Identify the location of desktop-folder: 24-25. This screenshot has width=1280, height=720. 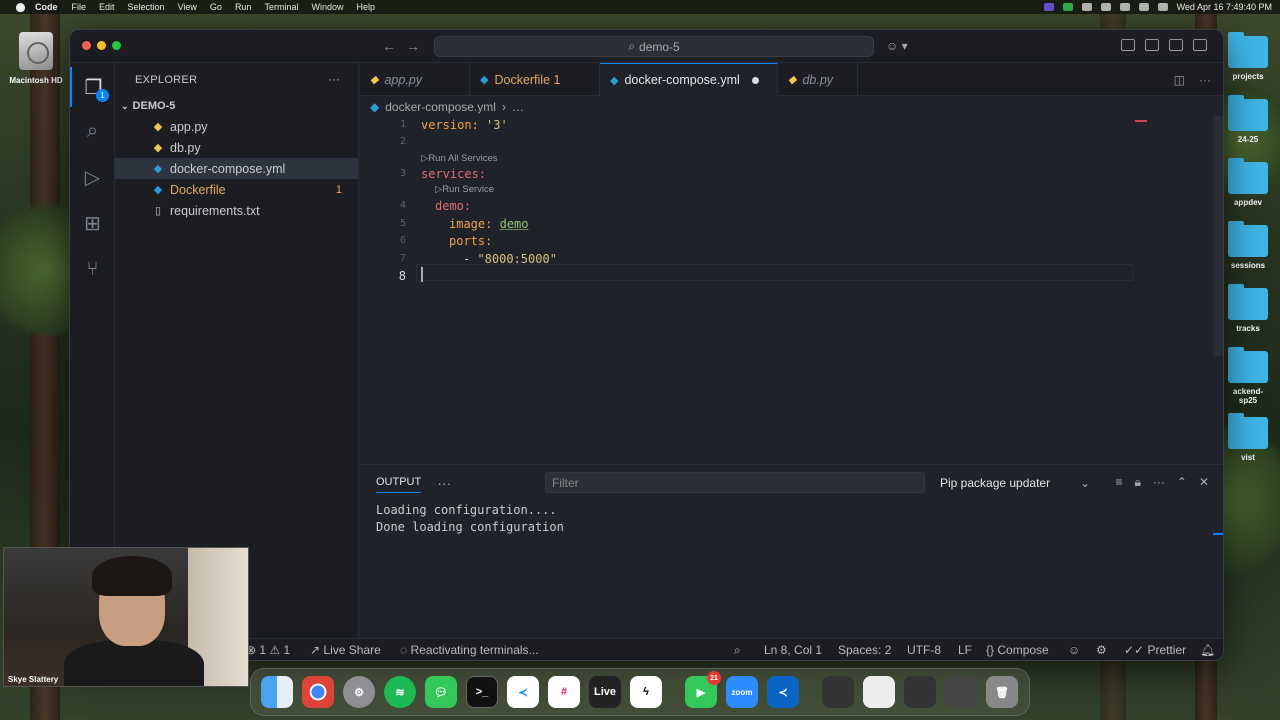
(1248, 119).